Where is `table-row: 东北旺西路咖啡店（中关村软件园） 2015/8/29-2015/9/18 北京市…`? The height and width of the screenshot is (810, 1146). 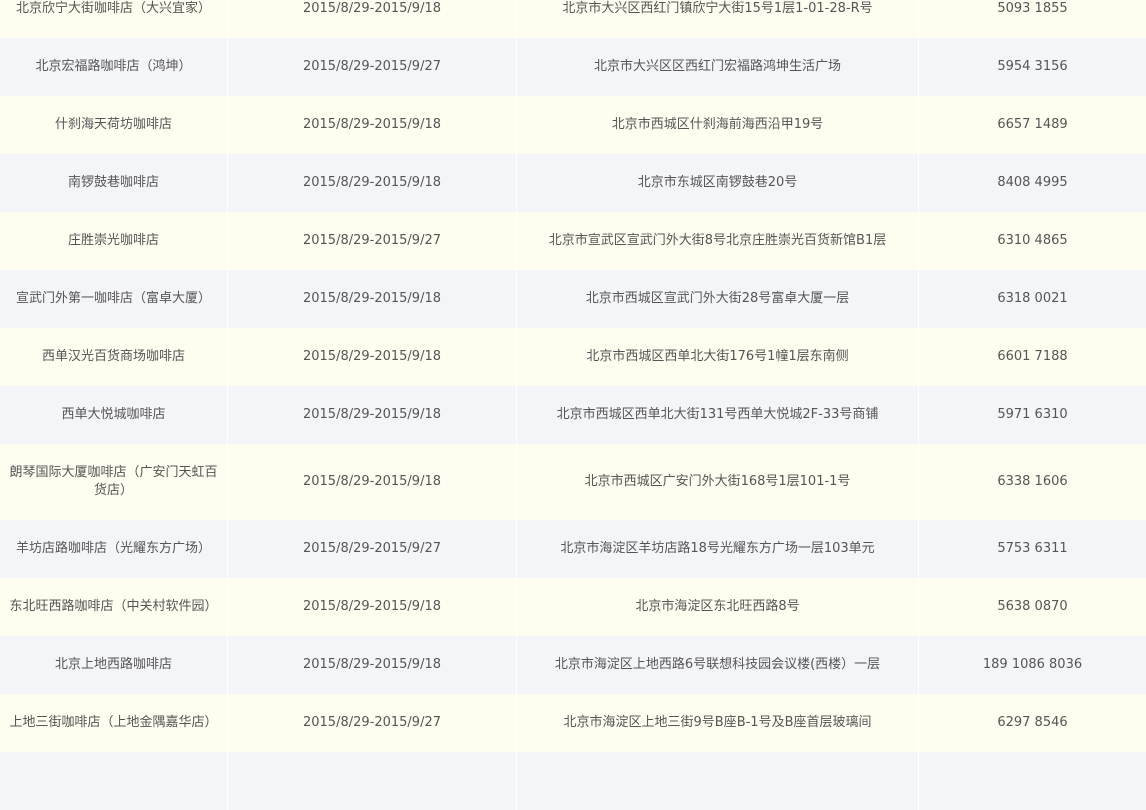 table-row: 东北旺西路咖啡店（中关村软件园） 2015/8/29-2015/9/18 北京市… is located at coordinates (573, 607).